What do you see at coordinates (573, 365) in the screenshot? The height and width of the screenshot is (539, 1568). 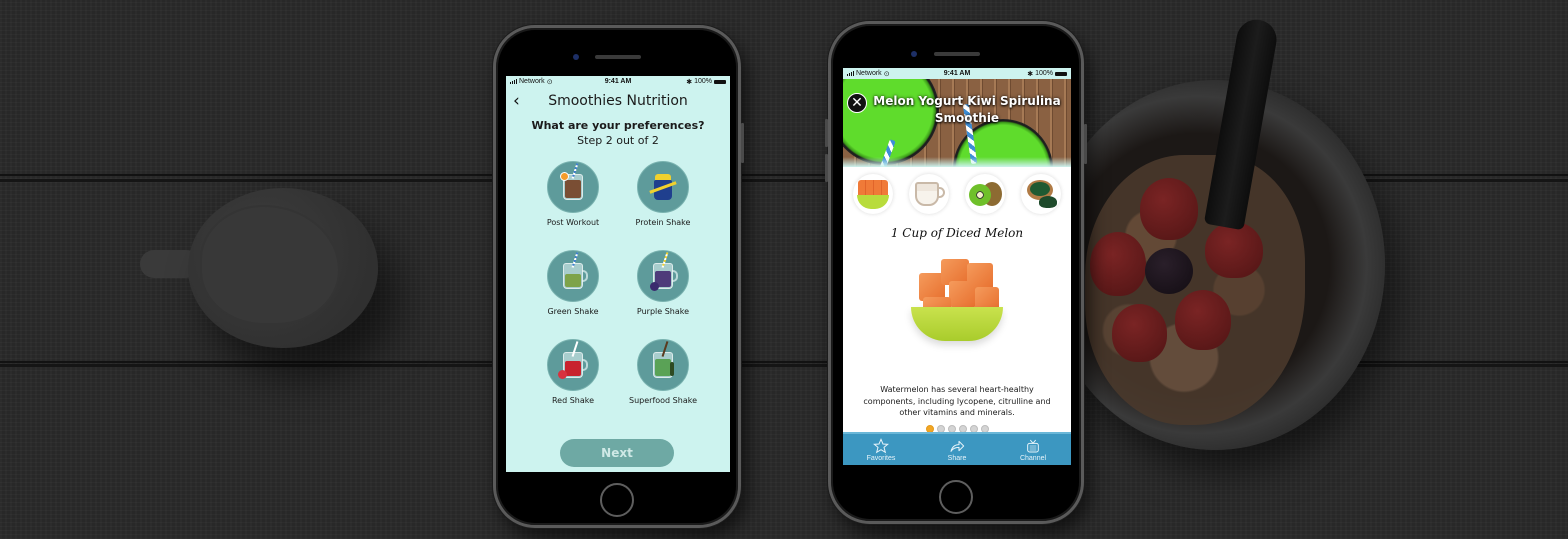 I see `red-shake-jar-icon` at bounding box center [573, 365].